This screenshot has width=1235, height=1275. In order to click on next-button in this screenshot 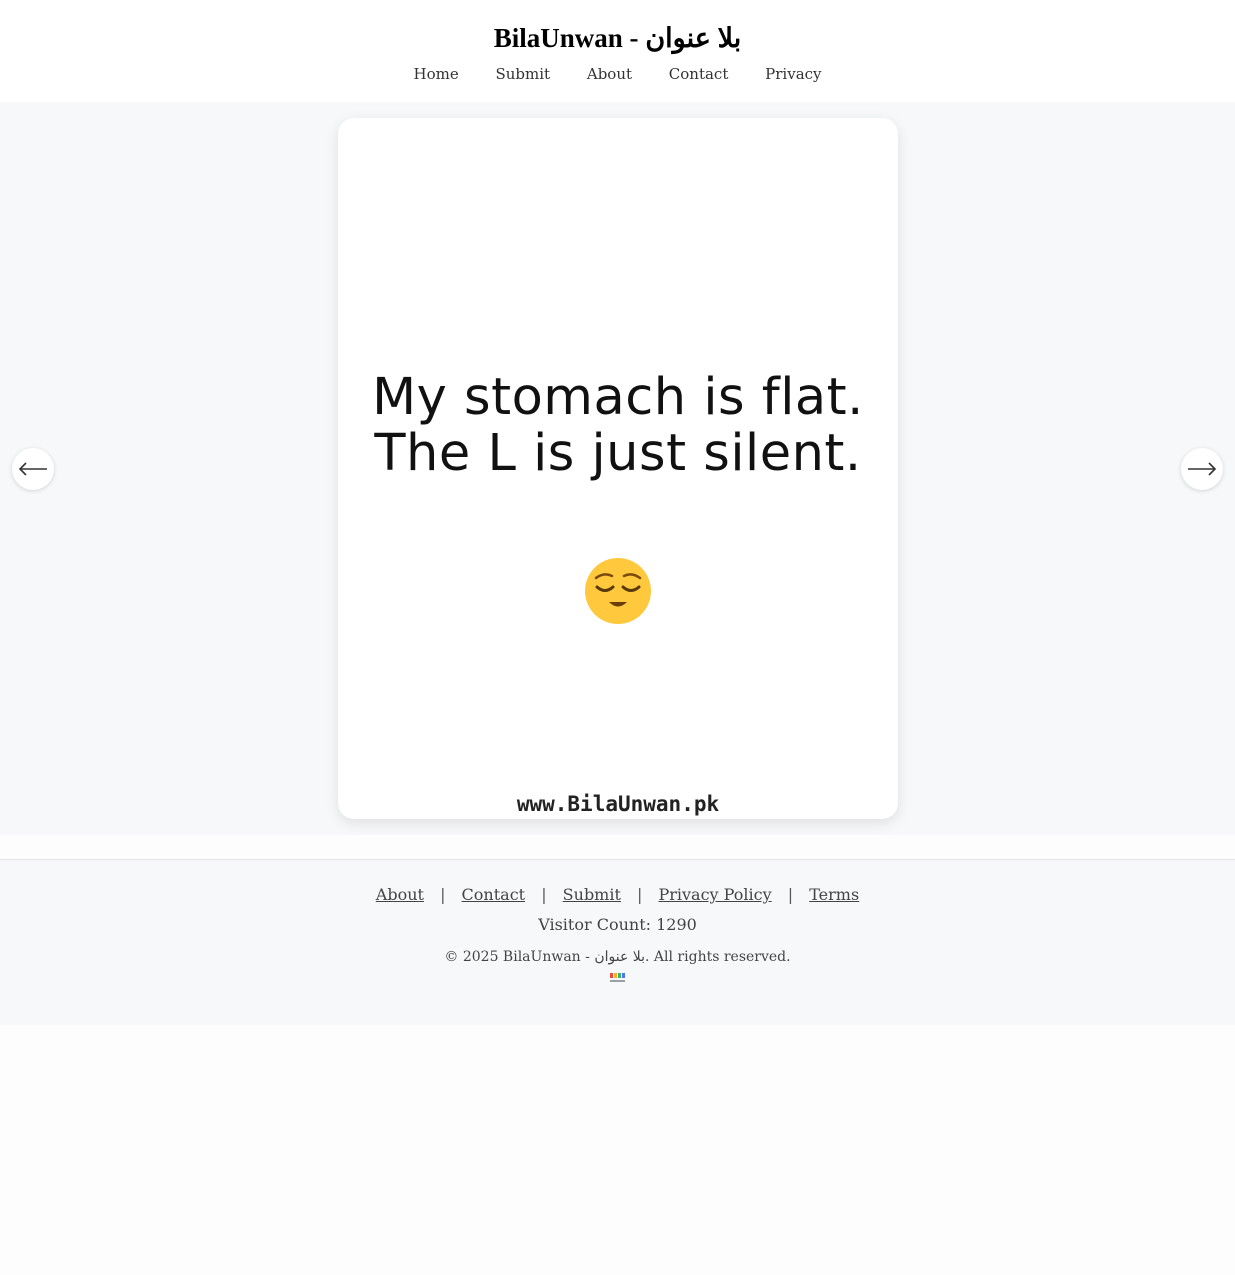, I will do `click(1202, 469)`.